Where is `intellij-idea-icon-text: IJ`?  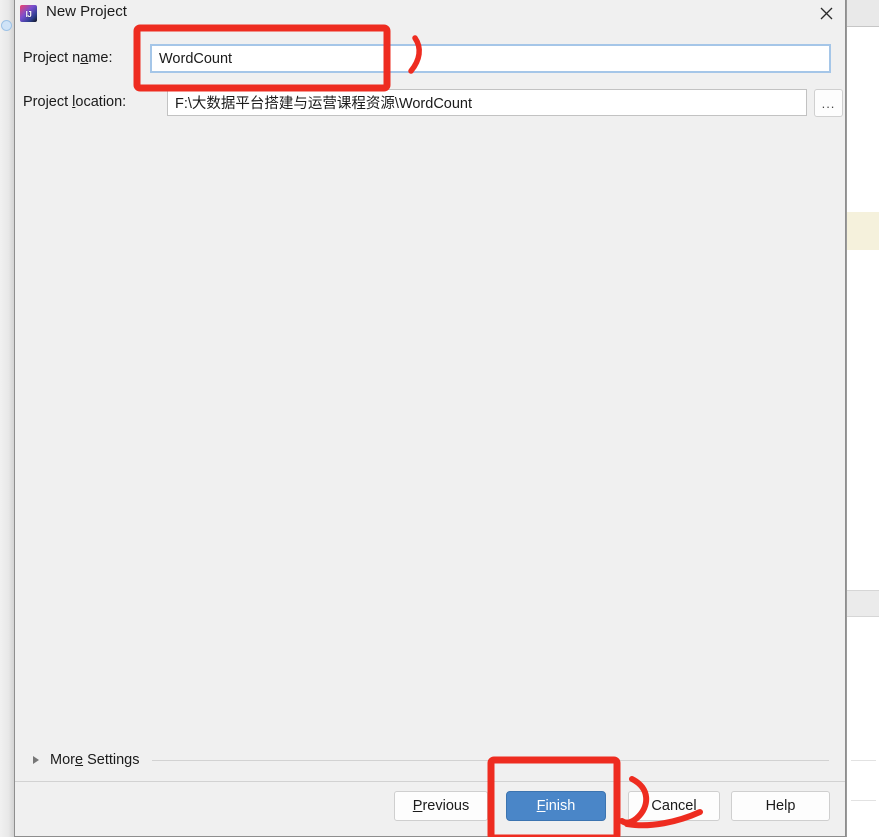
intellij-idea-icon-text: IJ is located at coordinates (28, 14).